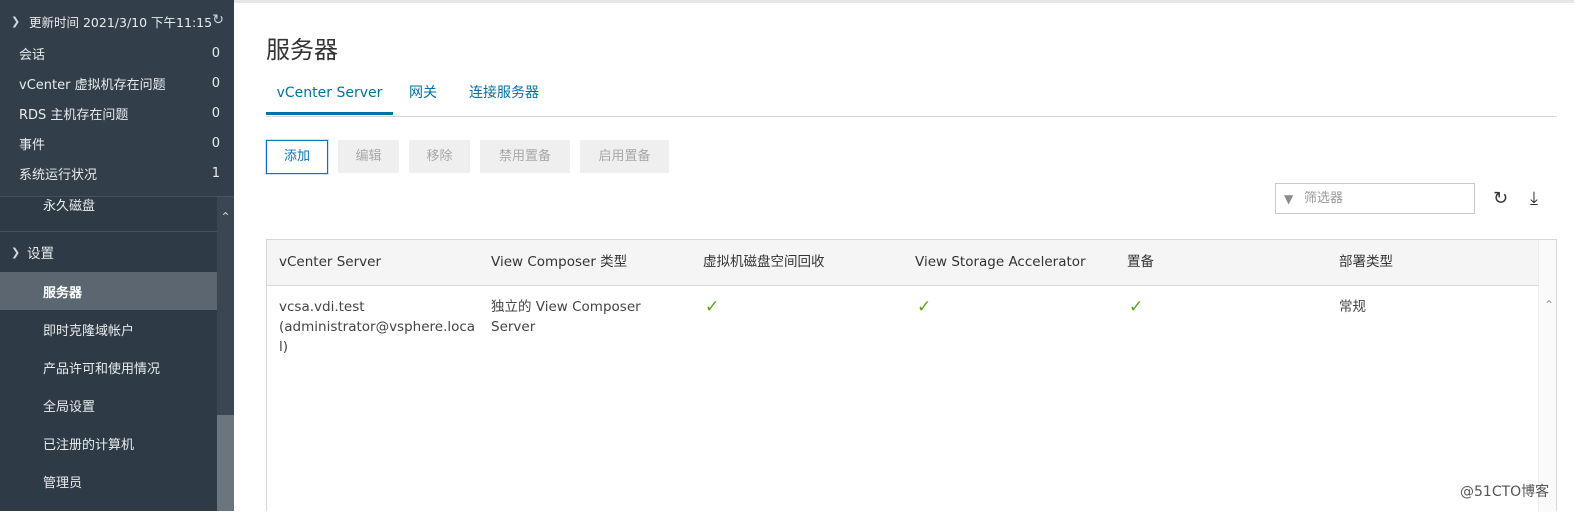 The image size is (1574, 512). Describe the element at coordinates (504, 95) in the screenshot. I see `tab-connection-server: 连接服务器` at that location.